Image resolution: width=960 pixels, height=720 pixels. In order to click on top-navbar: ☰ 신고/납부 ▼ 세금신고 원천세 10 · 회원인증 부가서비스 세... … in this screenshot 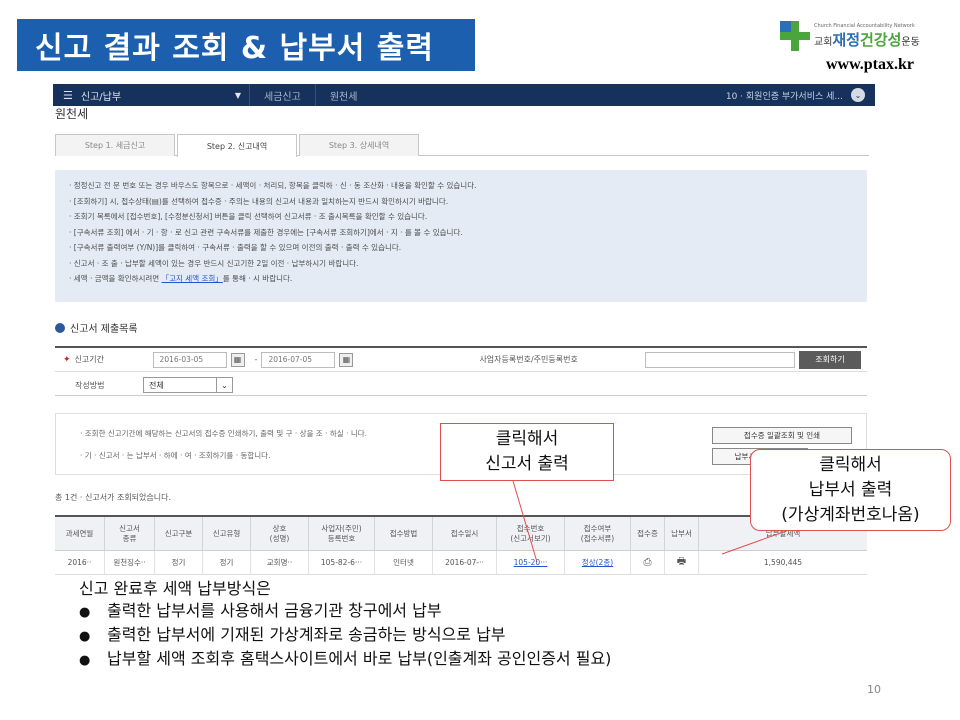, I will do `click(464, 95)`.